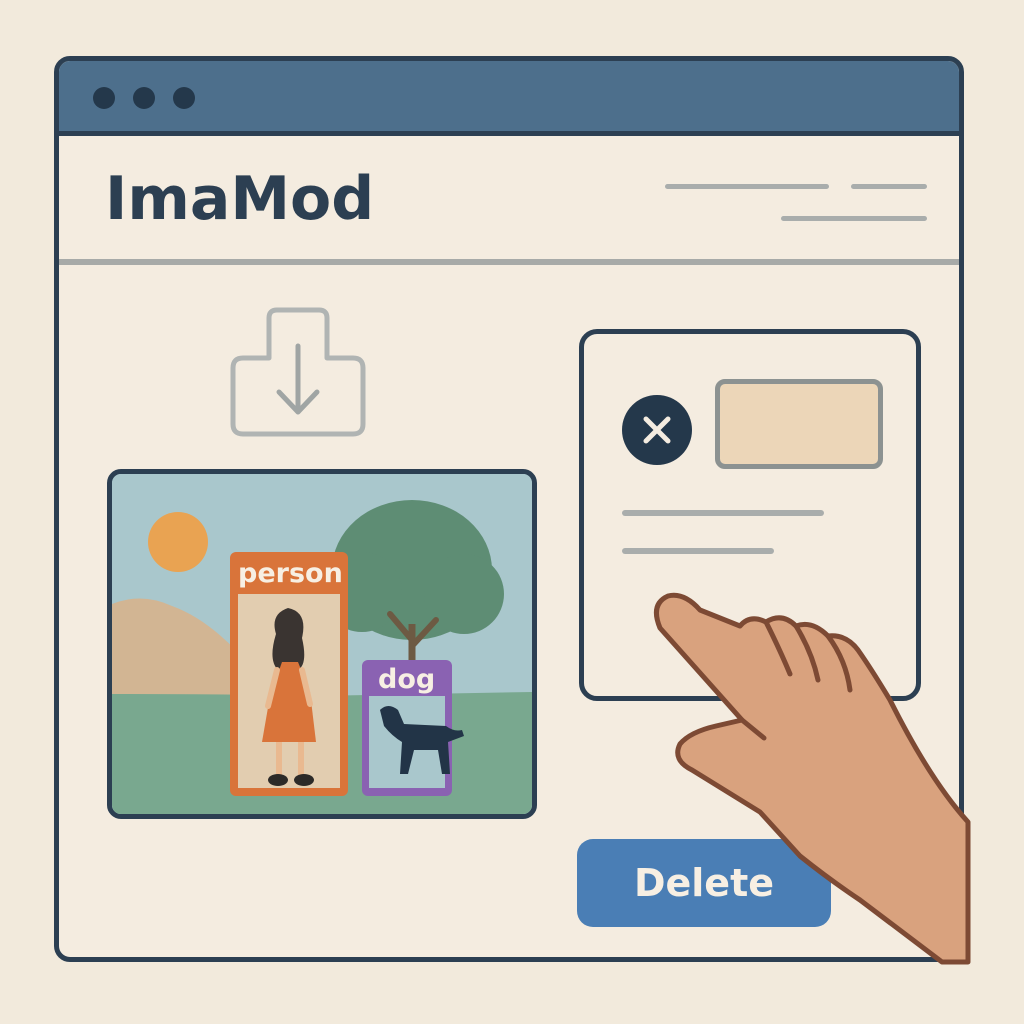  I want to click on scene-illustration, so click(322, 644).